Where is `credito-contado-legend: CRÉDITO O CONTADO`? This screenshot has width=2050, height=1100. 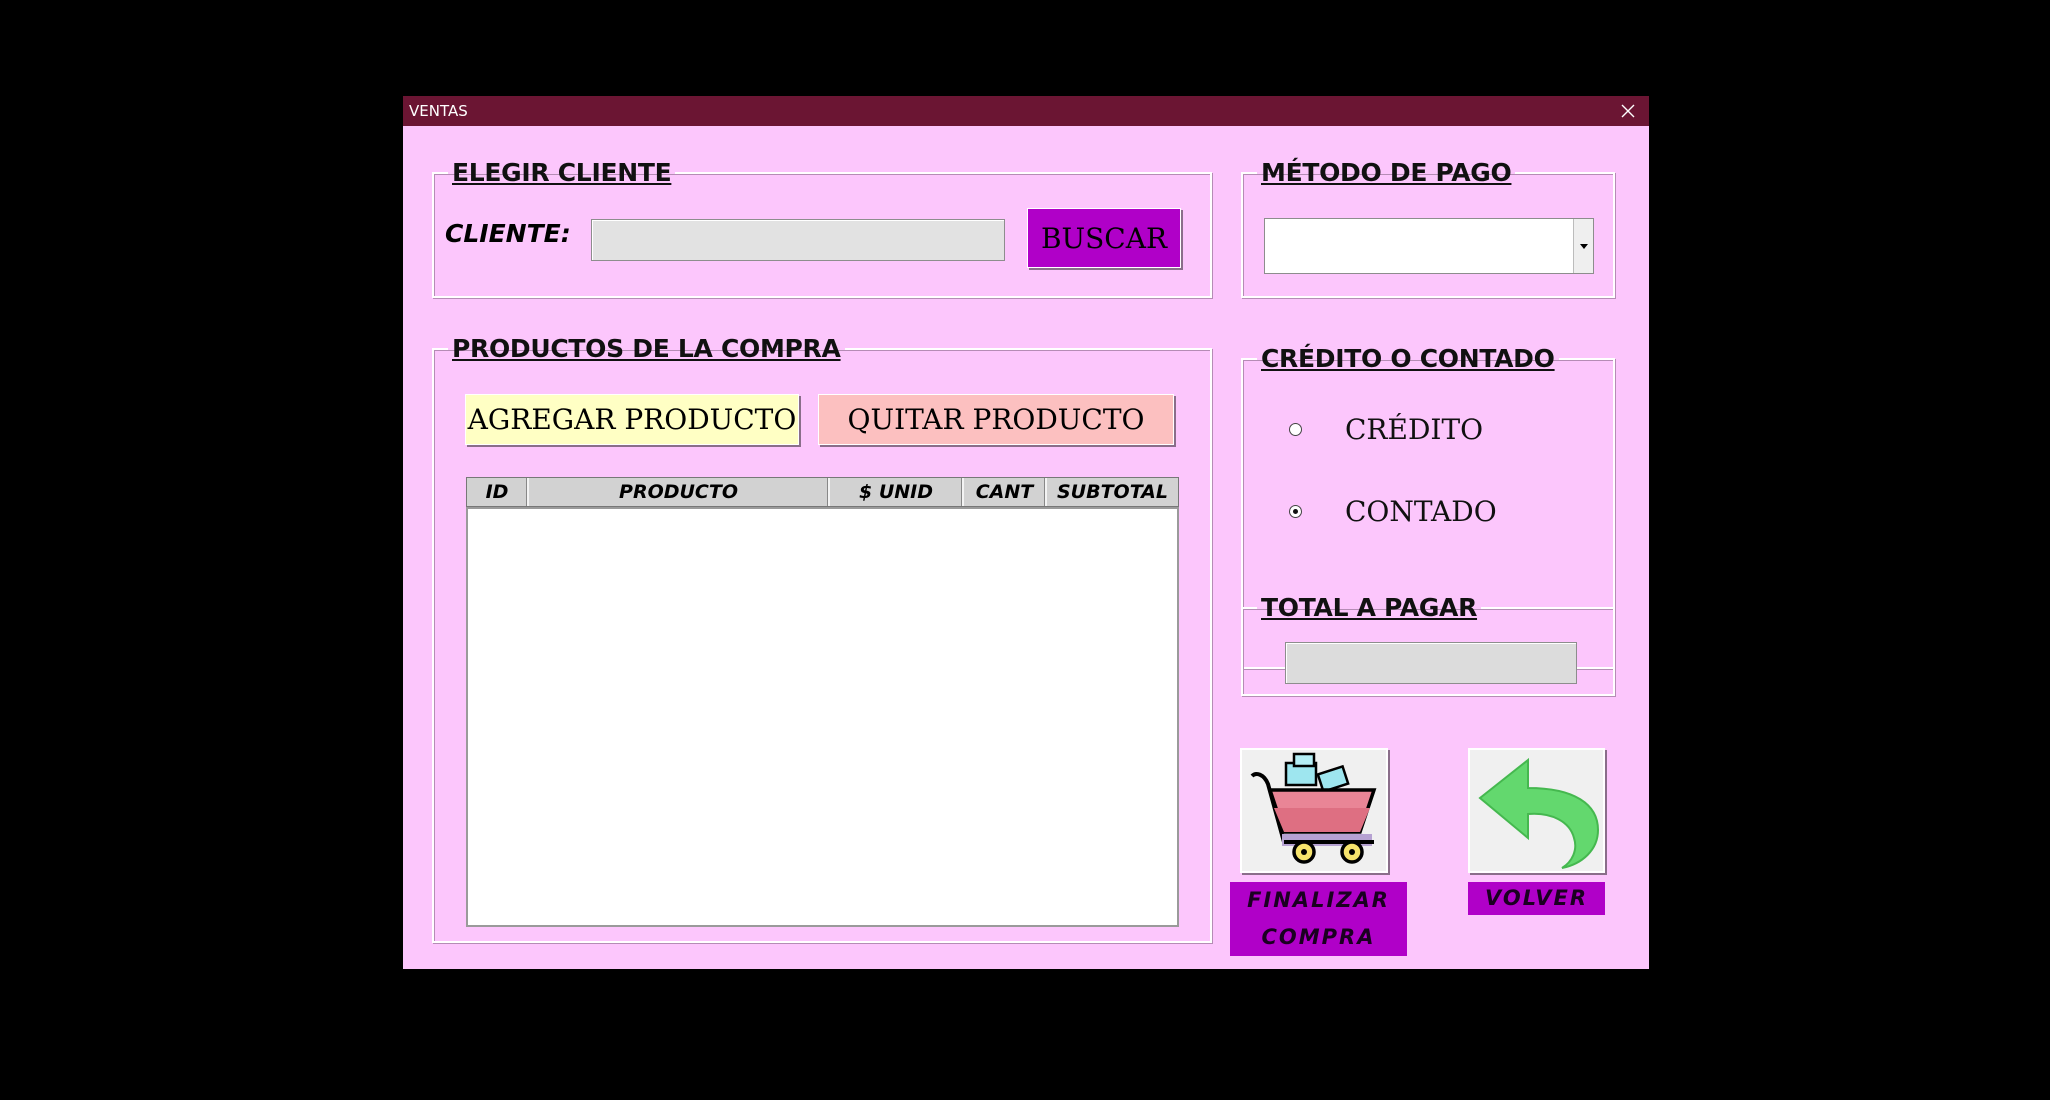
credito-contado-legend: CRÉDITO O CONTADO is located at coordinates (1408, 358).